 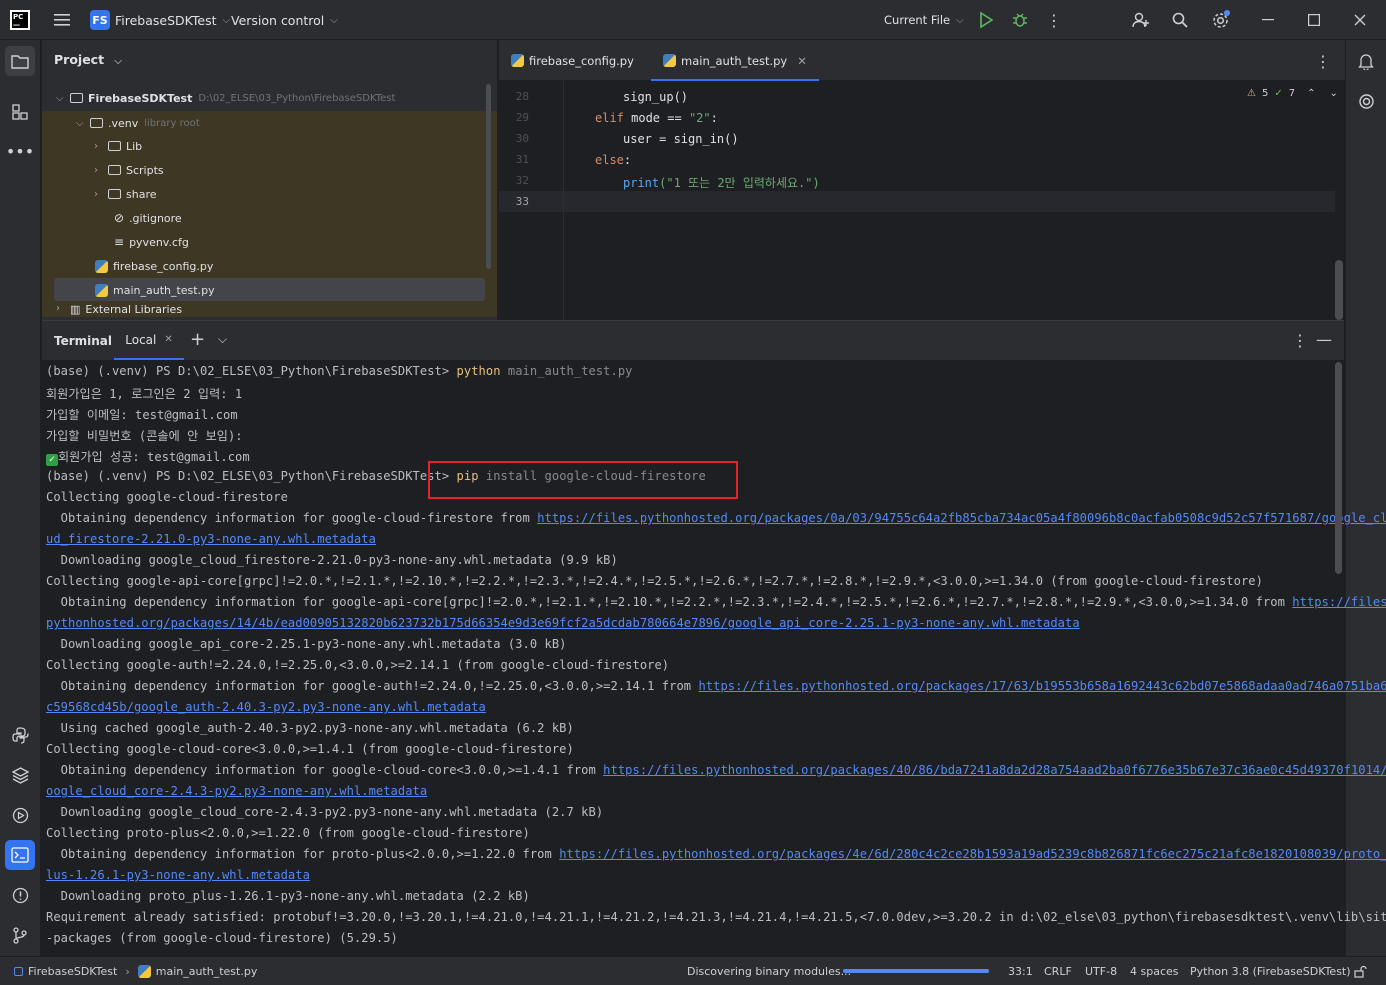 I want to click on code-with-me-button, so click(x=1141, y=20).